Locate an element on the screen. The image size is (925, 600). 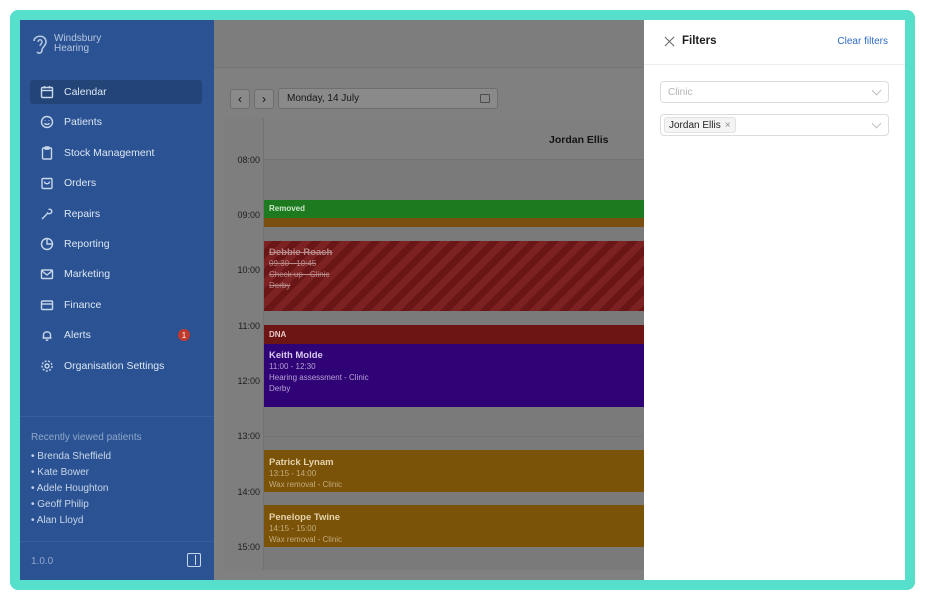
brand-logo: Windsbury Hearing is located at coordinates (65, 44).